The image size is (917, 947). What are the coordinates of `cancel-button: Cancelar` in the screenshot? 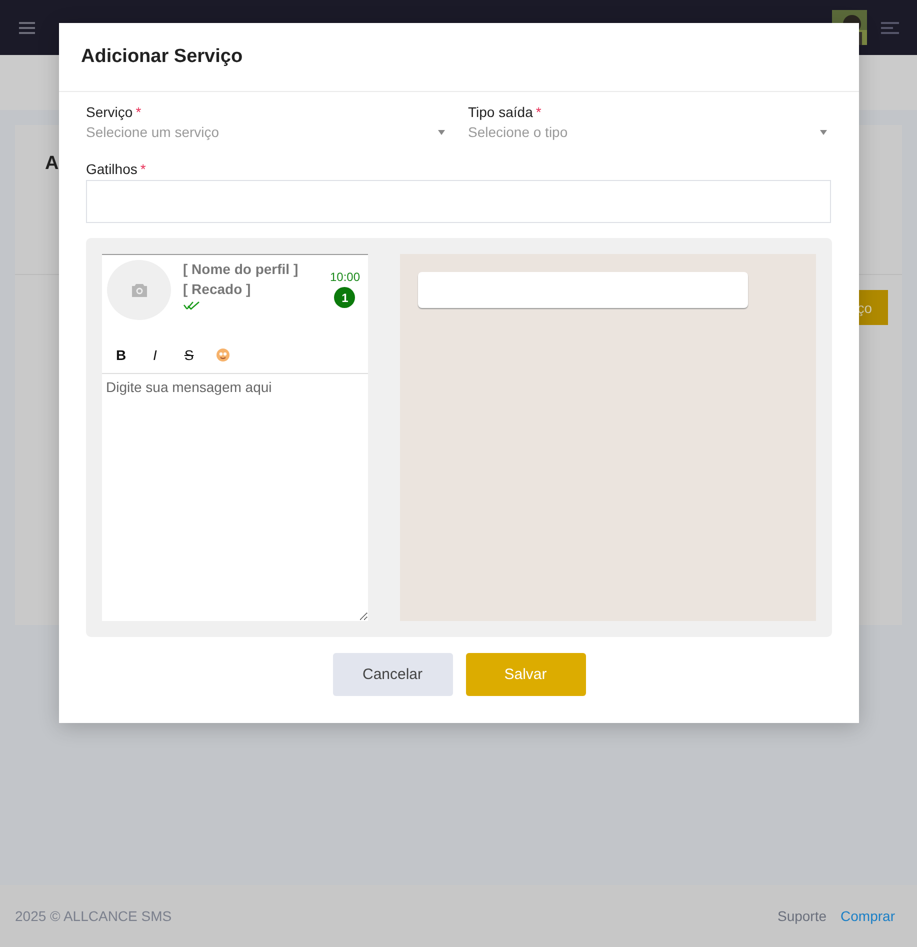 It's located at (392, 674).